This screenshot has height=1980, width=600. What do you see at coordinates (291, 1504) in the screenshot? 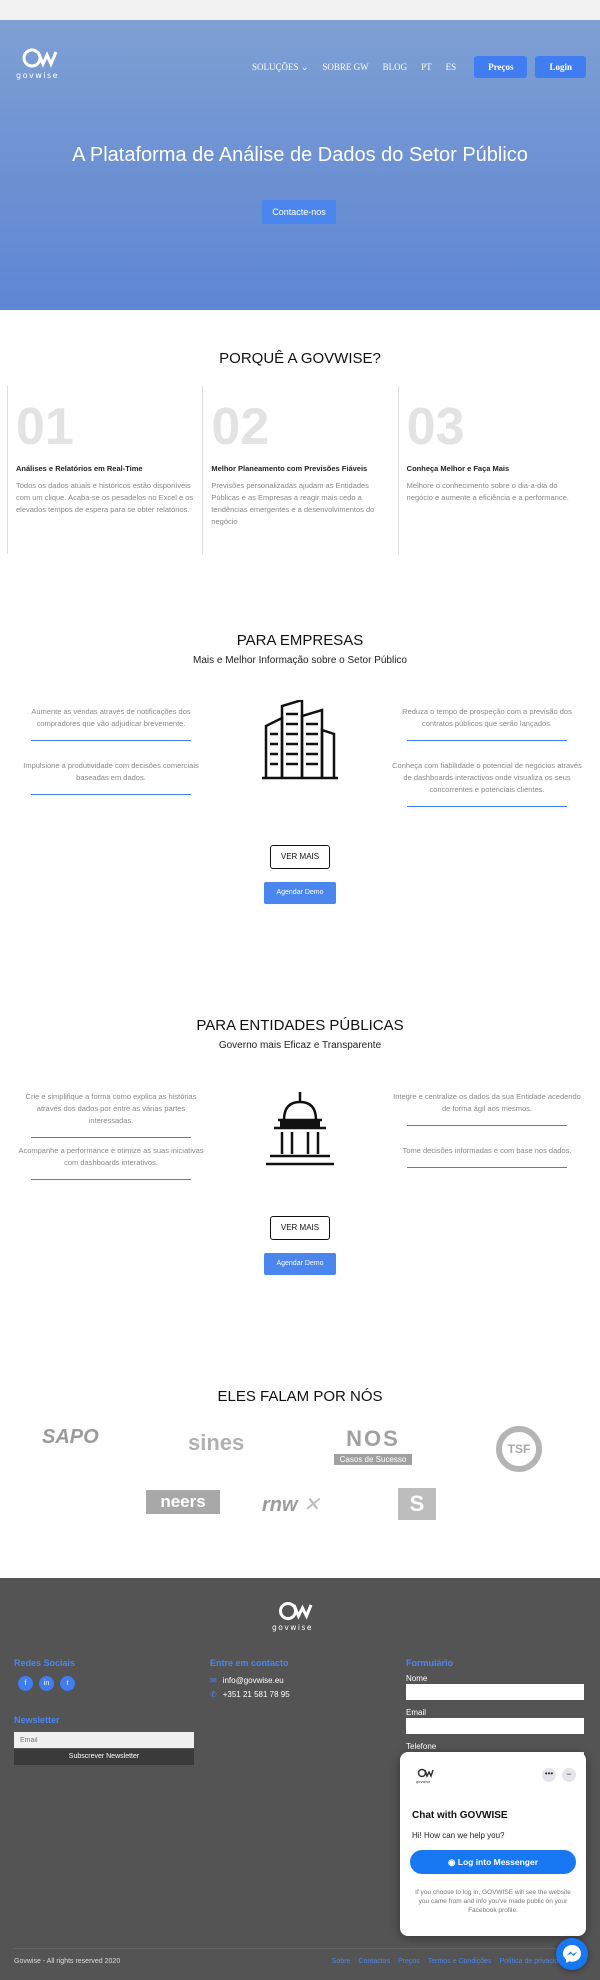
I see `press-logo-rnw: rnw ✕` at bounding box center [291, 1504].